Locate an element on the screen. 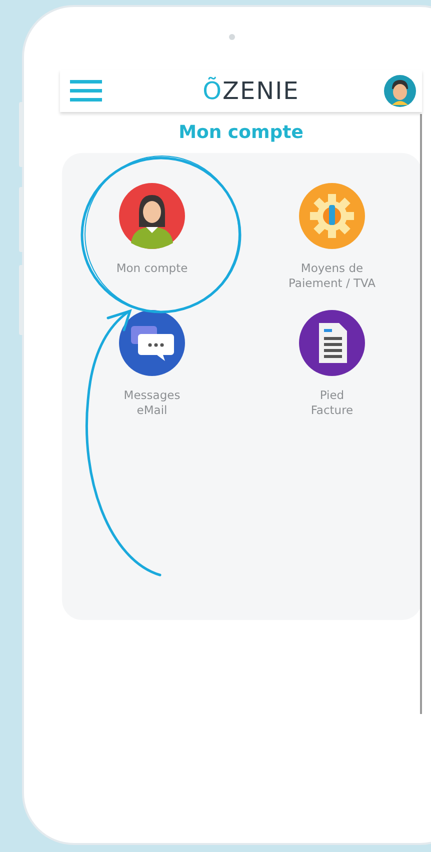 The width and height of the screenshot is (431, 852). user-avatar-icon is located at coordinates (400, 91).